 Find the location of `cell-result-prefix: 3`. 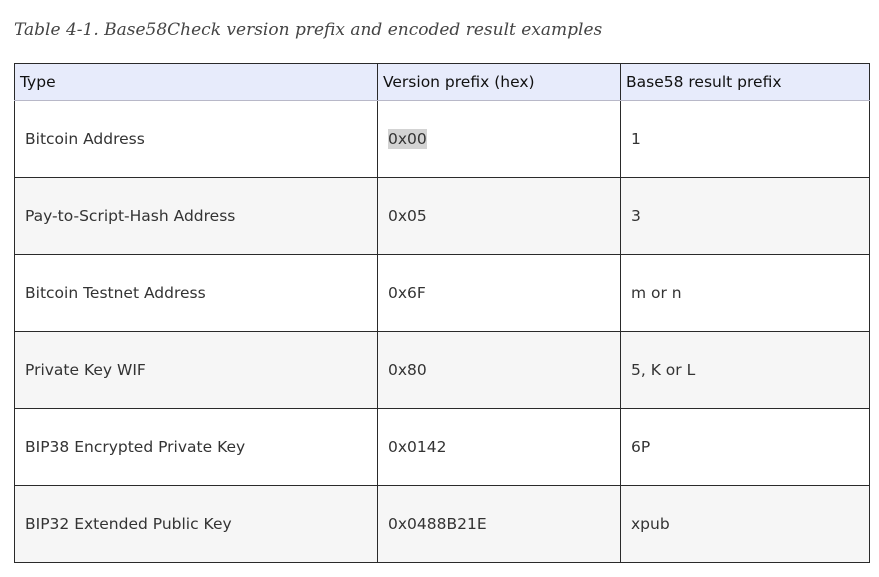

cell-result-prefix: 3 is located at coordinates (745, 216).